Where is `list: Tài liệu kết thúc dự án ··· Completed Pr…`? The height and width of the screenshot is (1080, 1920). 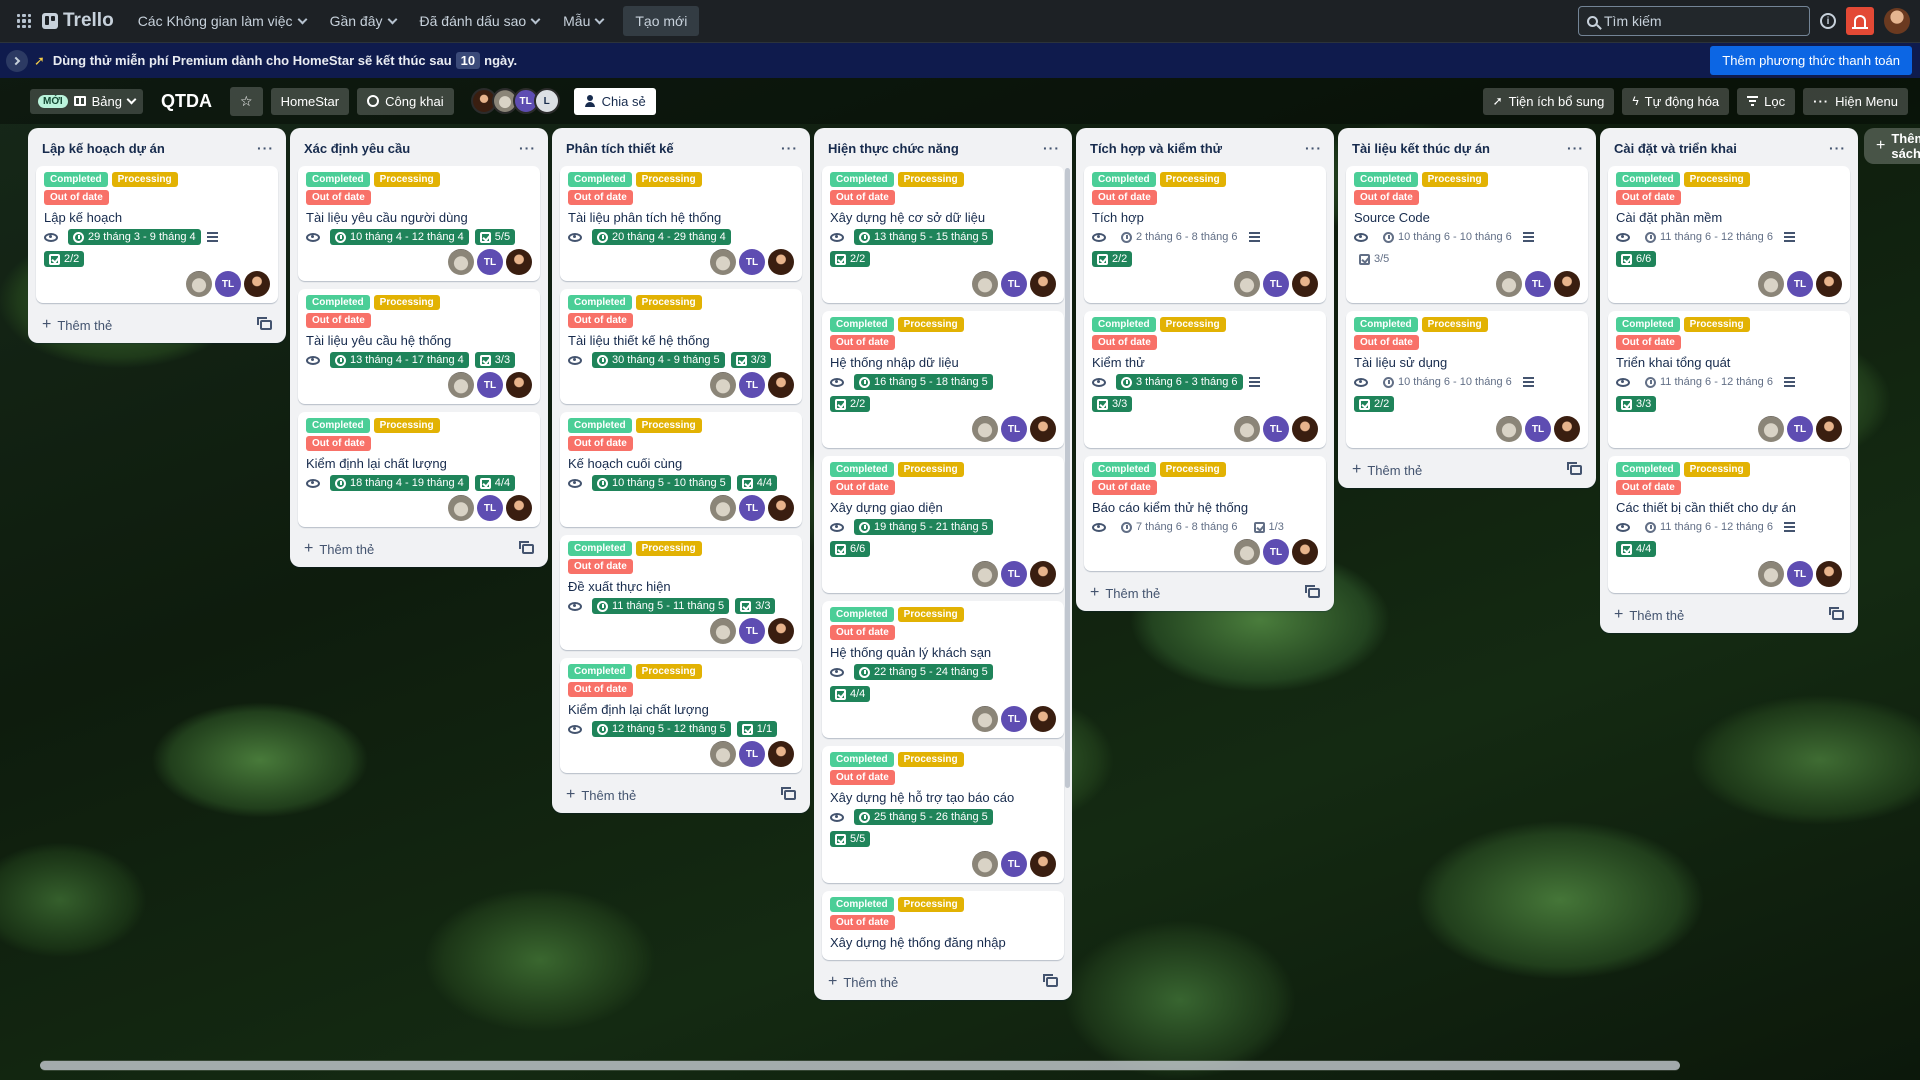 list: Tài liệu kết thúc dự án ··· Completed Pr… is located at coordinates (1467, 308).